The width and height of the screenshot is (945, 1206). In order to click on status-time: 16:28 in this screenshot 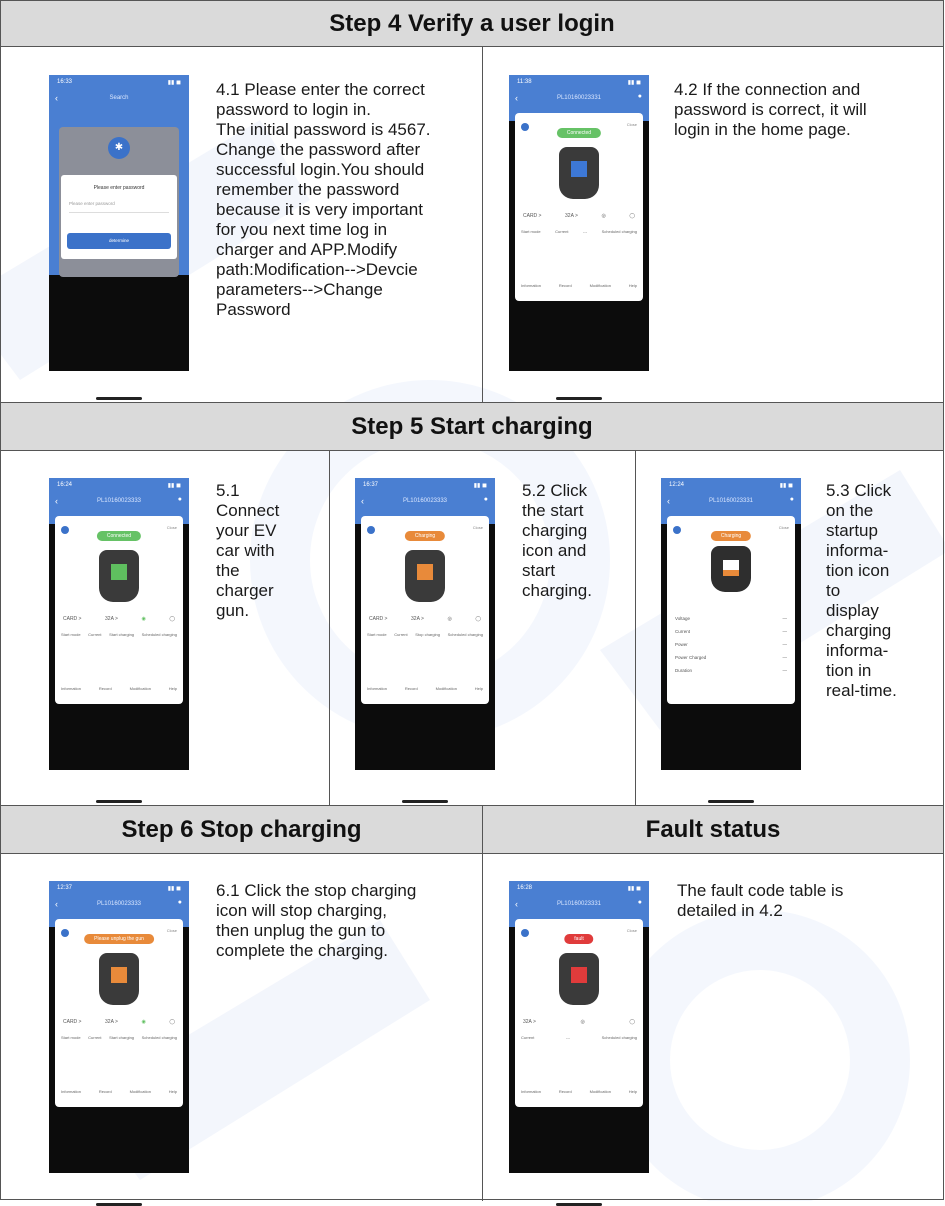, I will do `click(525, 888)`.